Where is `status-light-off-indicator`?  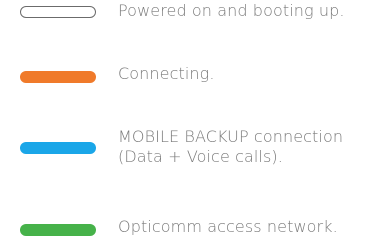 status-light-off-indicator is located at coordinates (58, 12).